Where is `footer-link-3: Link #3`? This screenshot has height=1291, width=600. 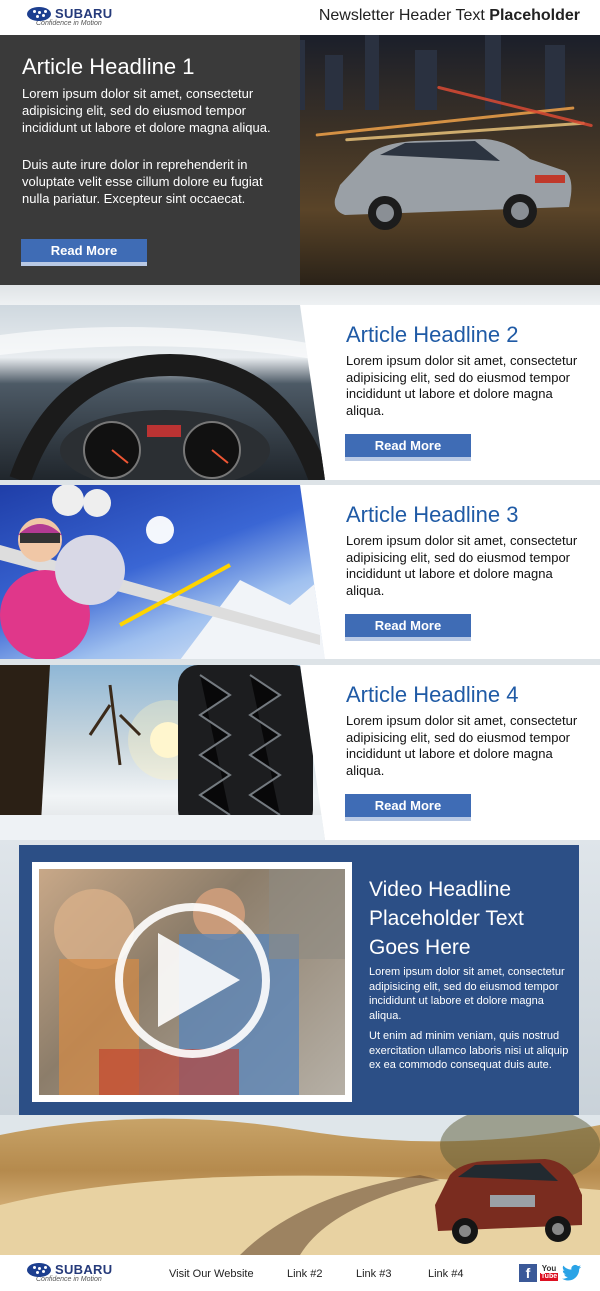 footer-link-3: Link #3 is located at coordinates (373, 1274).